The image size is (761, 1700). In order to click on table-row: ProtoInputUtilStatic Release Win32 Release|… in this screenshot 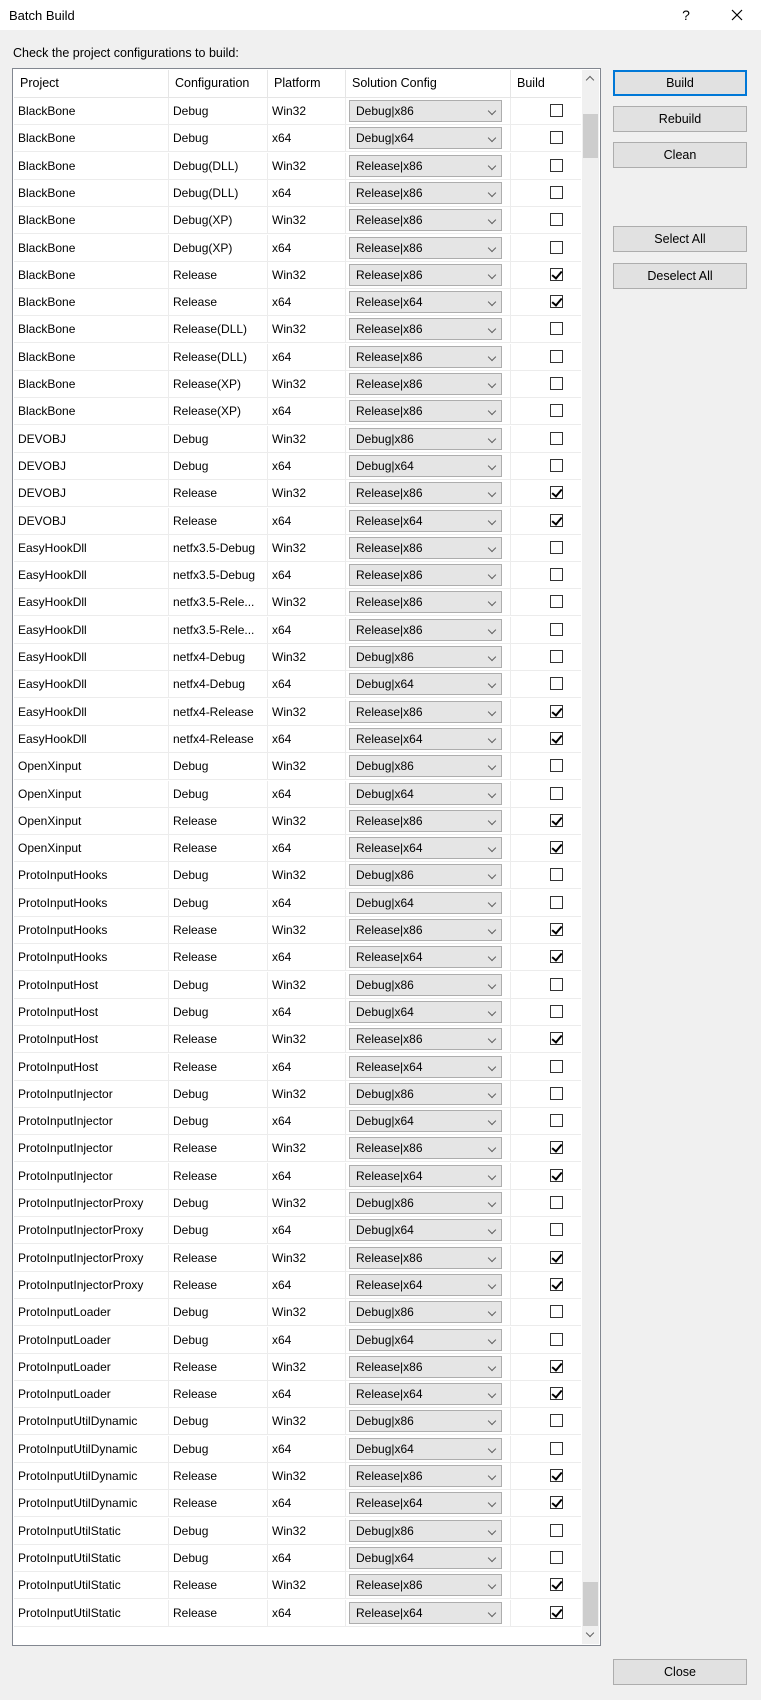, I will do `click(297, 1586)`.